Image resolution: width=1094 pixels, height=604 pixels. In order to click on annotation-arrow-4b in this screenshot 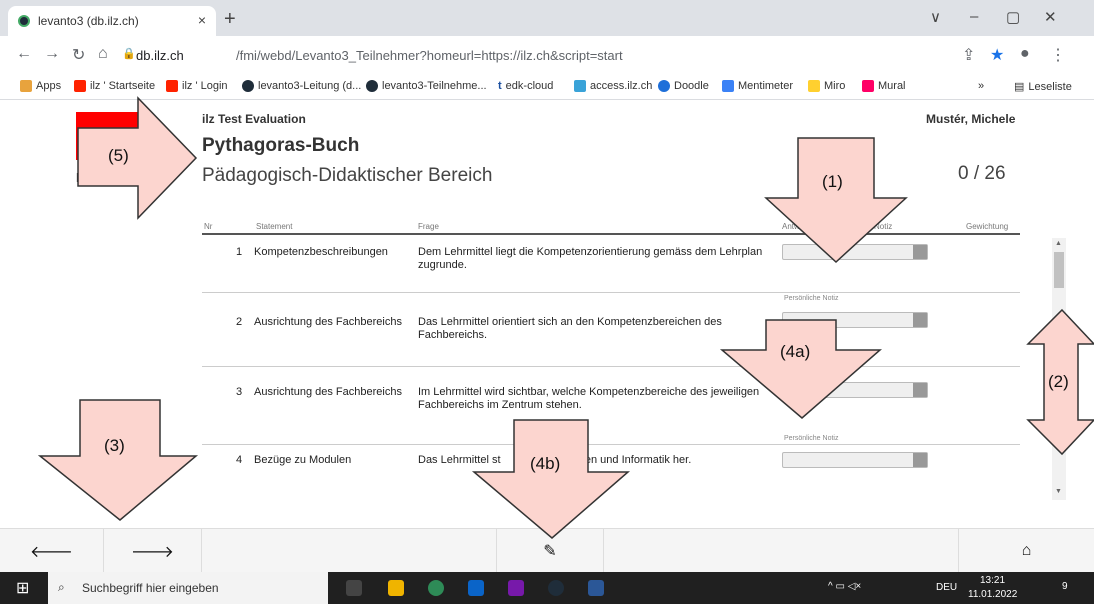, I will do `click(551, 479)`.